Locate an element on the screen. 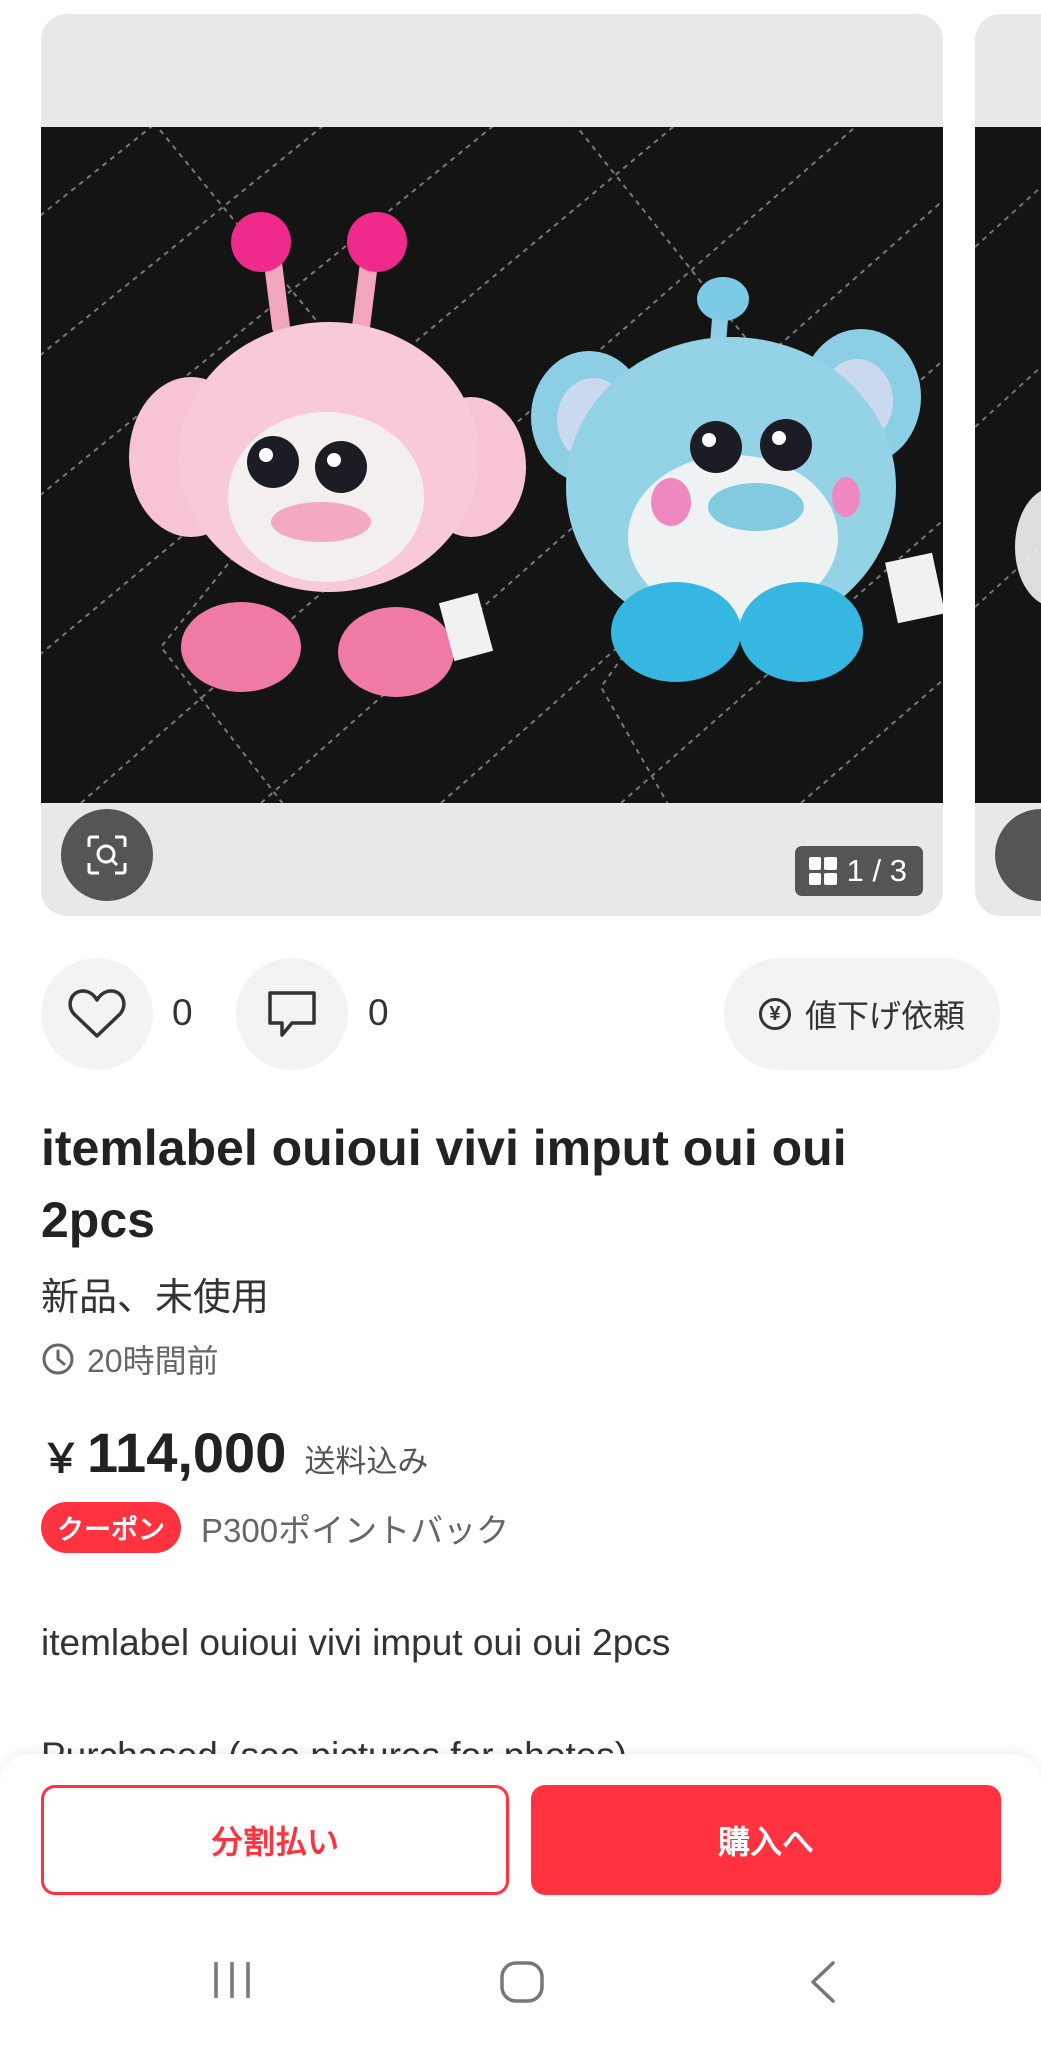 This screenshot has height=2048, width=1041. next-product-photo is located at coordinates (1008, 465).